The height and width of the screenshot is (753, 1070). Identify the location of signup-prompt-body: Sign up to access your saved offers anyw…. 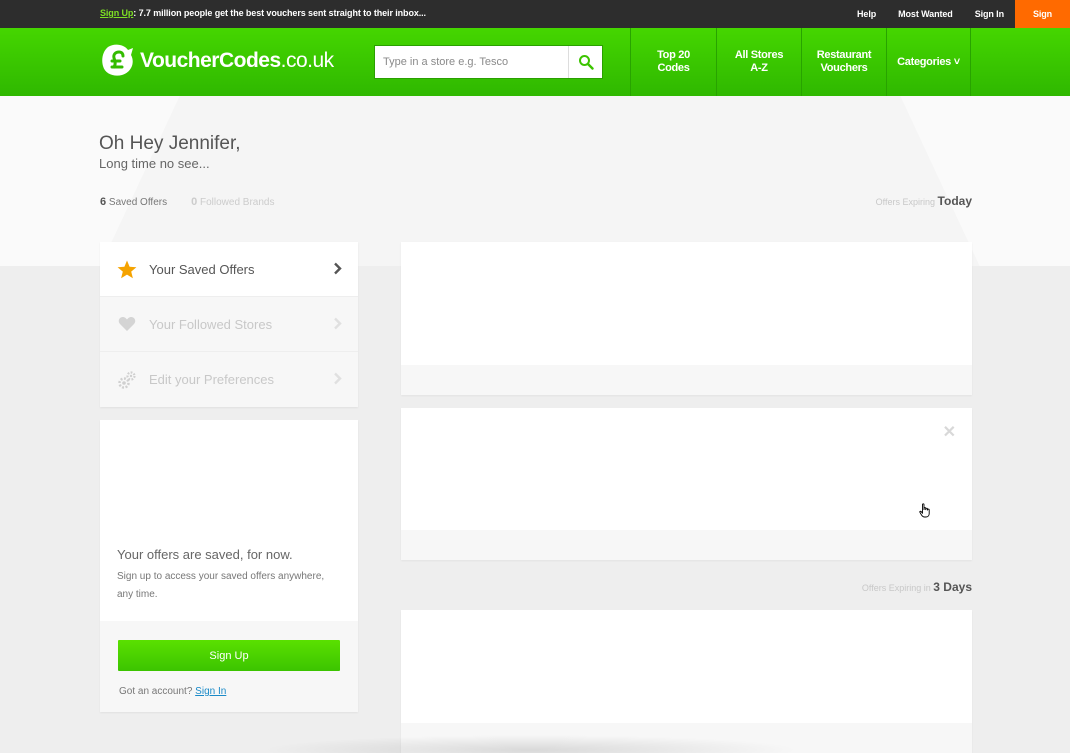
(221, 585).